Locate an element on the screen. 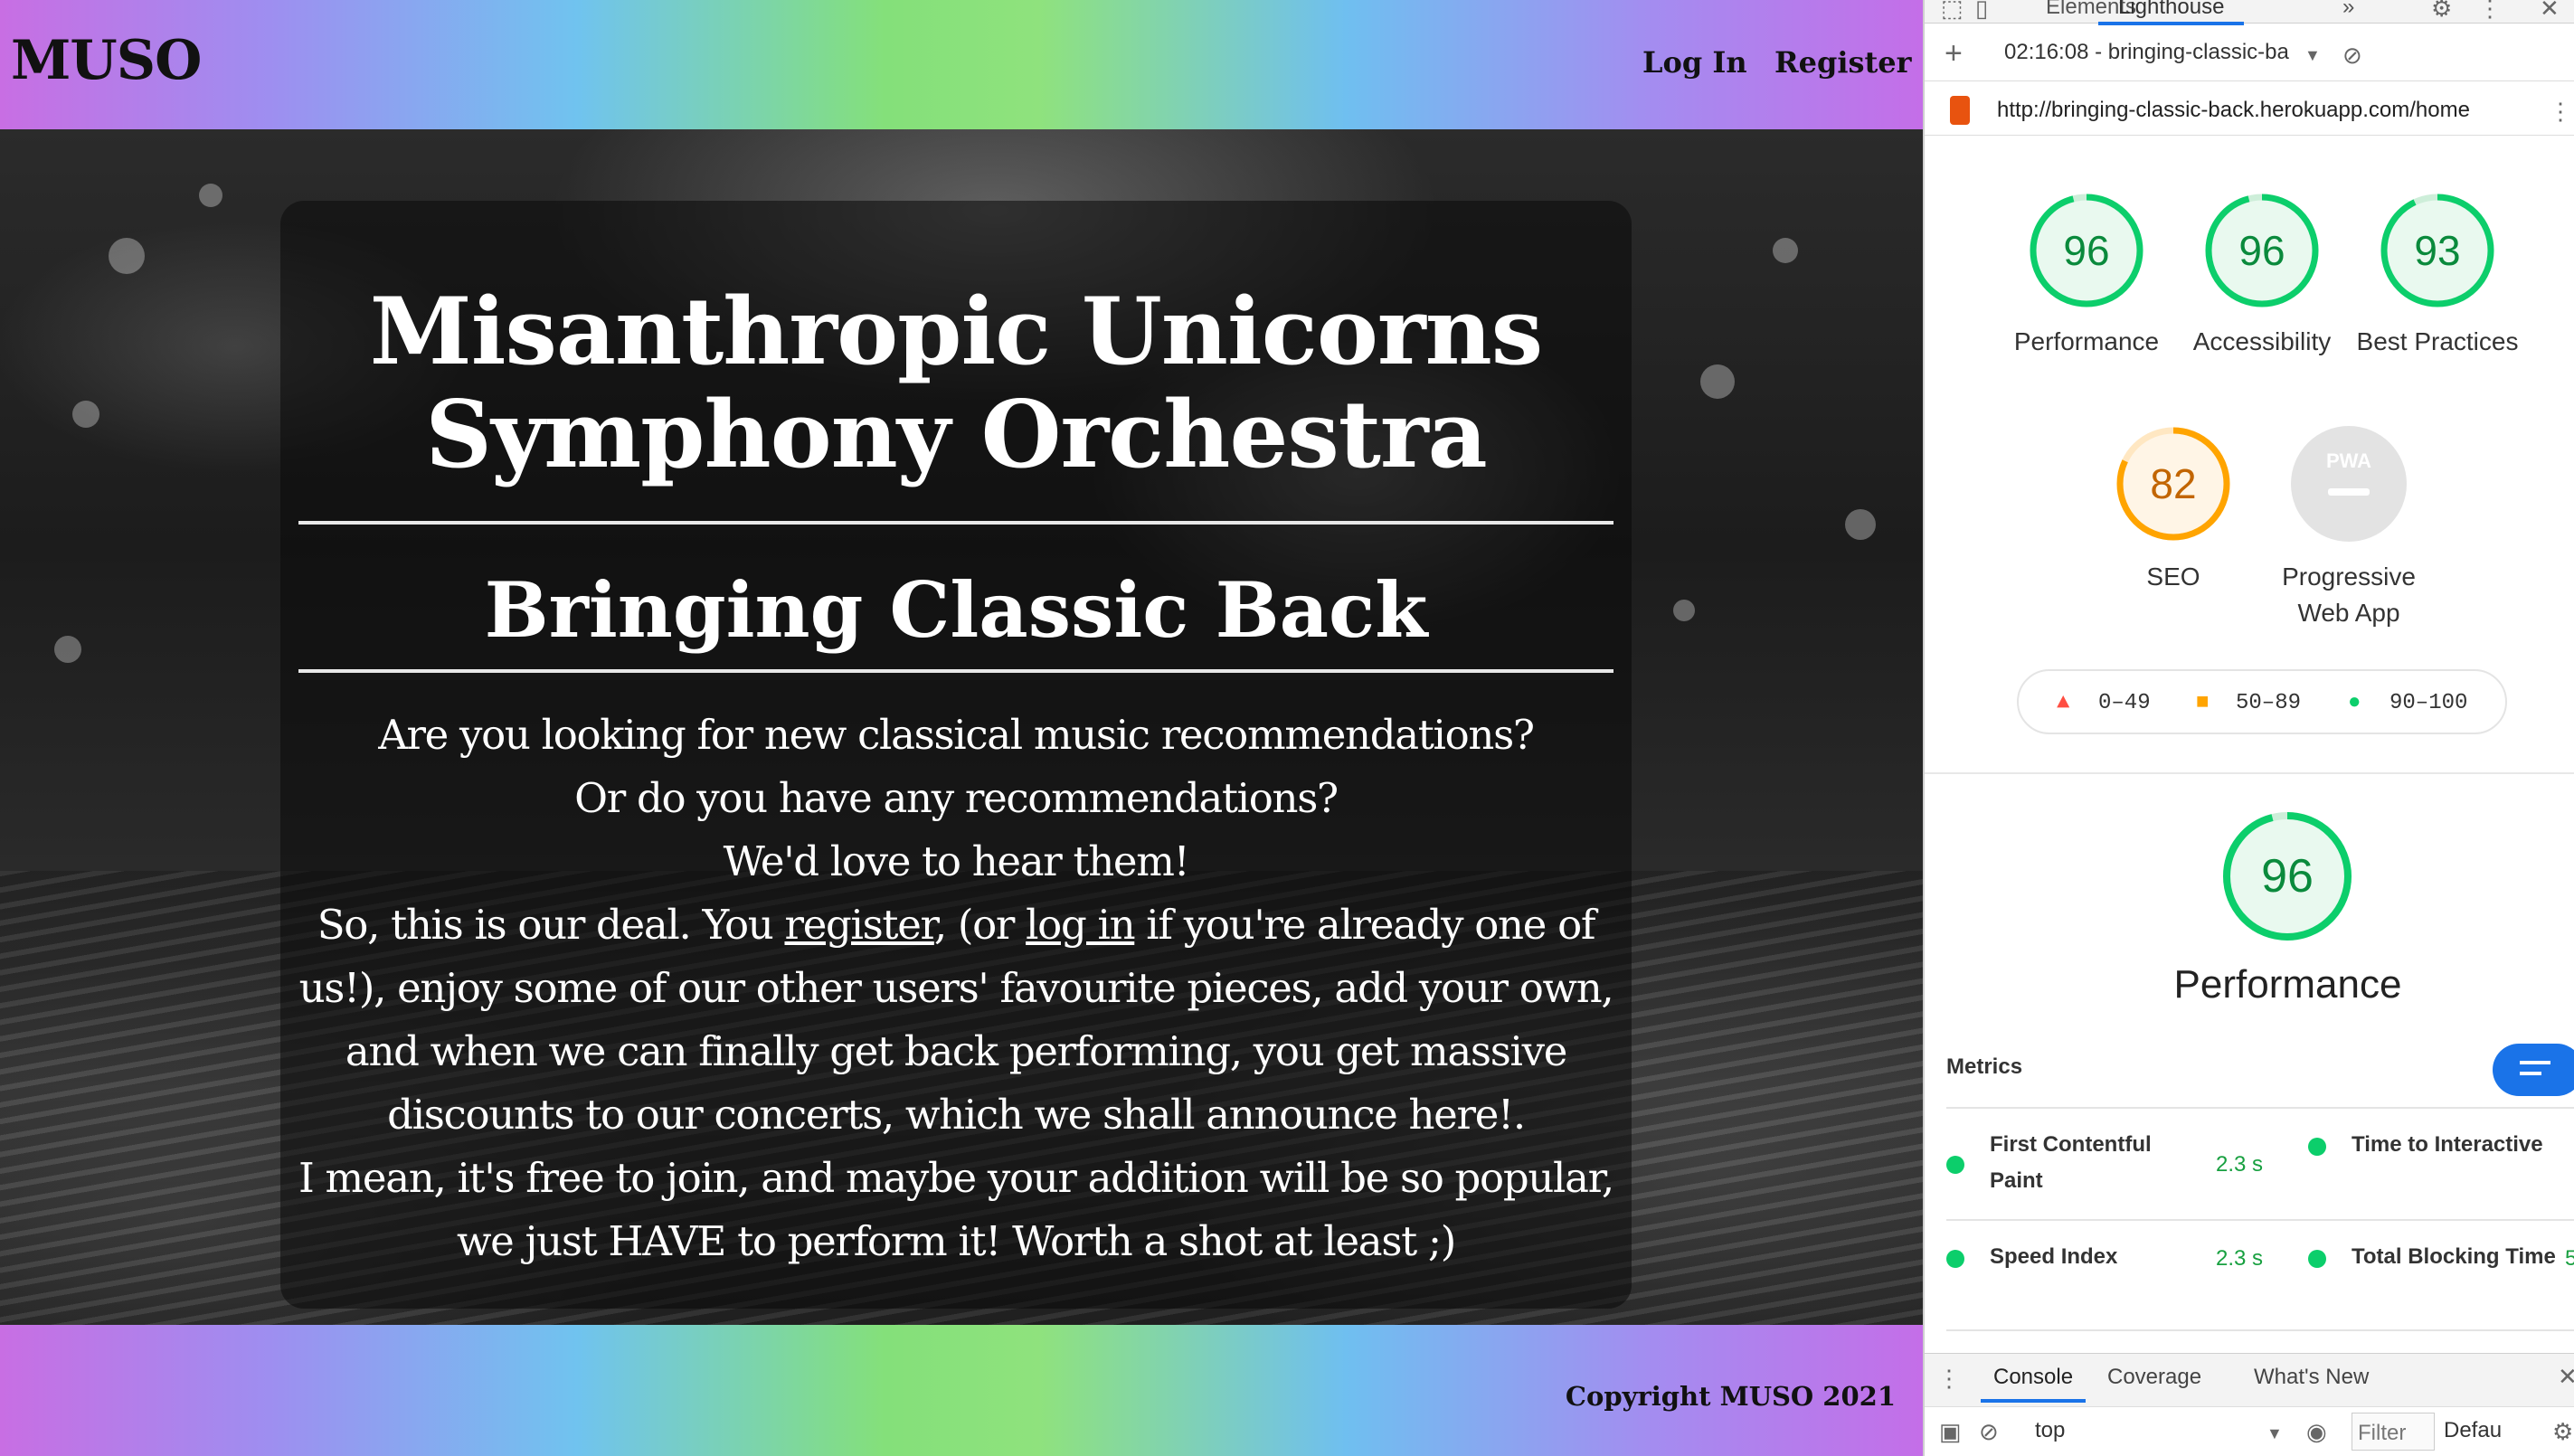 The image size is (2574, 1456). lighthouse-logo-icon is located at coordinates (1960, 111).